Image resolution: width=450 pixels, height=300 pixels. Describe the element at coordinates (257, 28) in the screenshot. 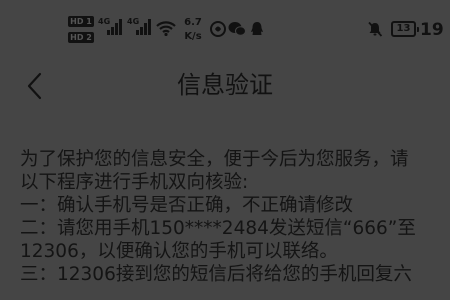

I see `qq-icon` at that location.